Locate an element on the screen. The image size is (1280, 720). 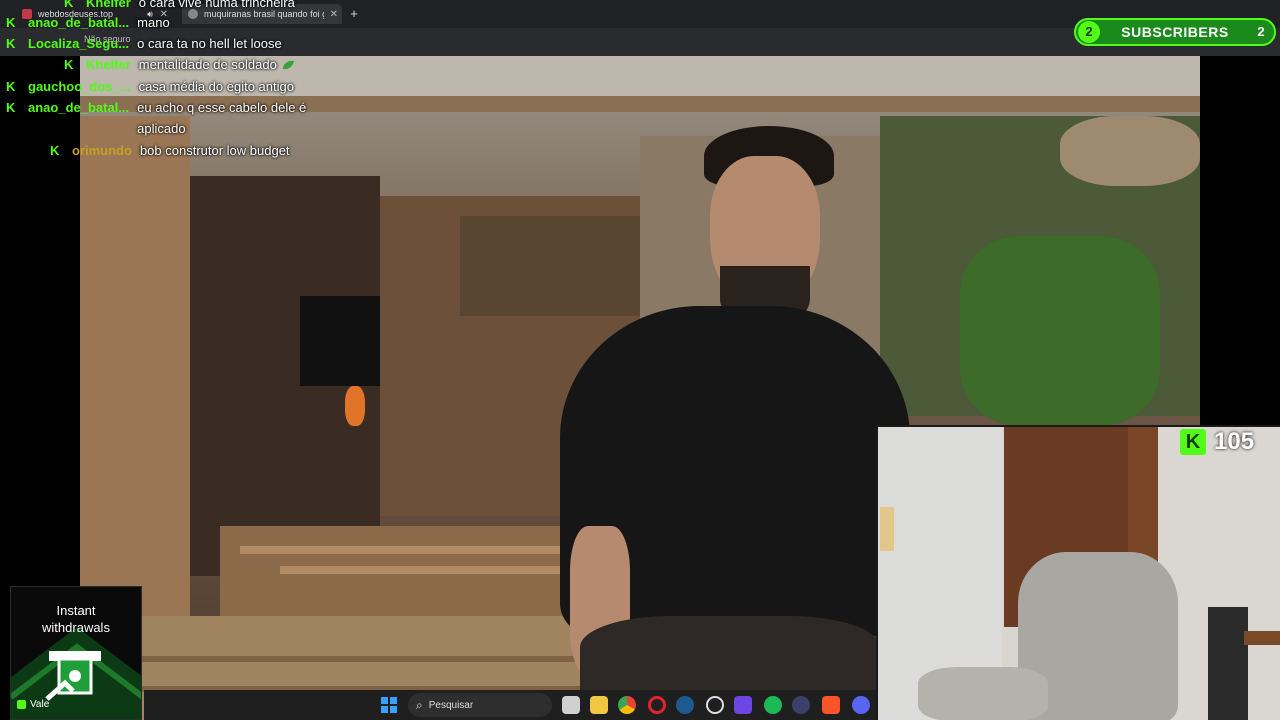
search-placeholder: Pesquisar is located at coordinates (451, 705).